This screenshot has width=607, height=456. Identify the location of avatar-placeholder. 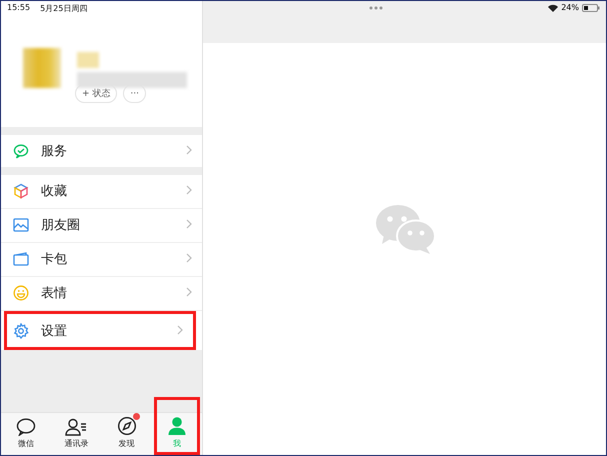
(42, 68).